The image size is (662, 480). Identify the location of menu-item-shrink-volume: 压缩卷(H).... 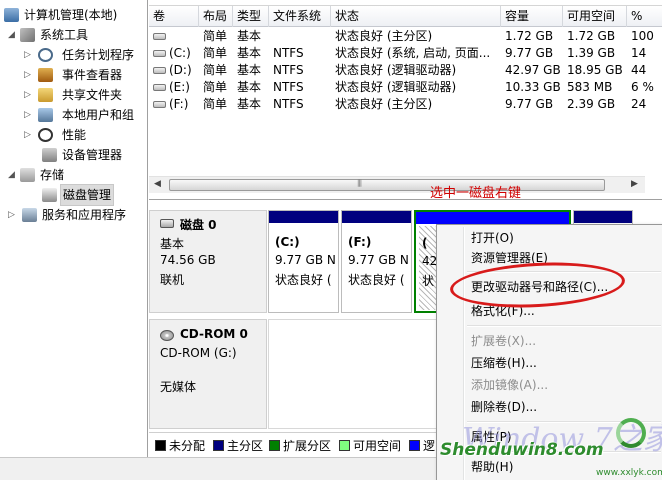
(504, 363).